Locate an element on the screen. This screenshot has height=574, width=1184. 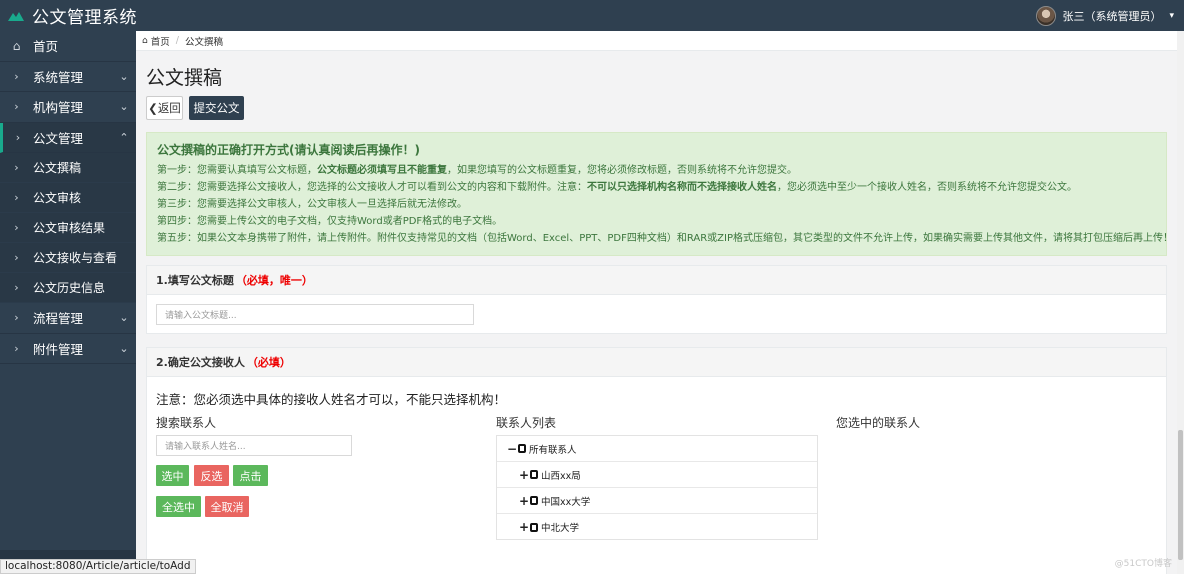
chevron-down-icon: ▾ is located at coordinates (1171, 15).